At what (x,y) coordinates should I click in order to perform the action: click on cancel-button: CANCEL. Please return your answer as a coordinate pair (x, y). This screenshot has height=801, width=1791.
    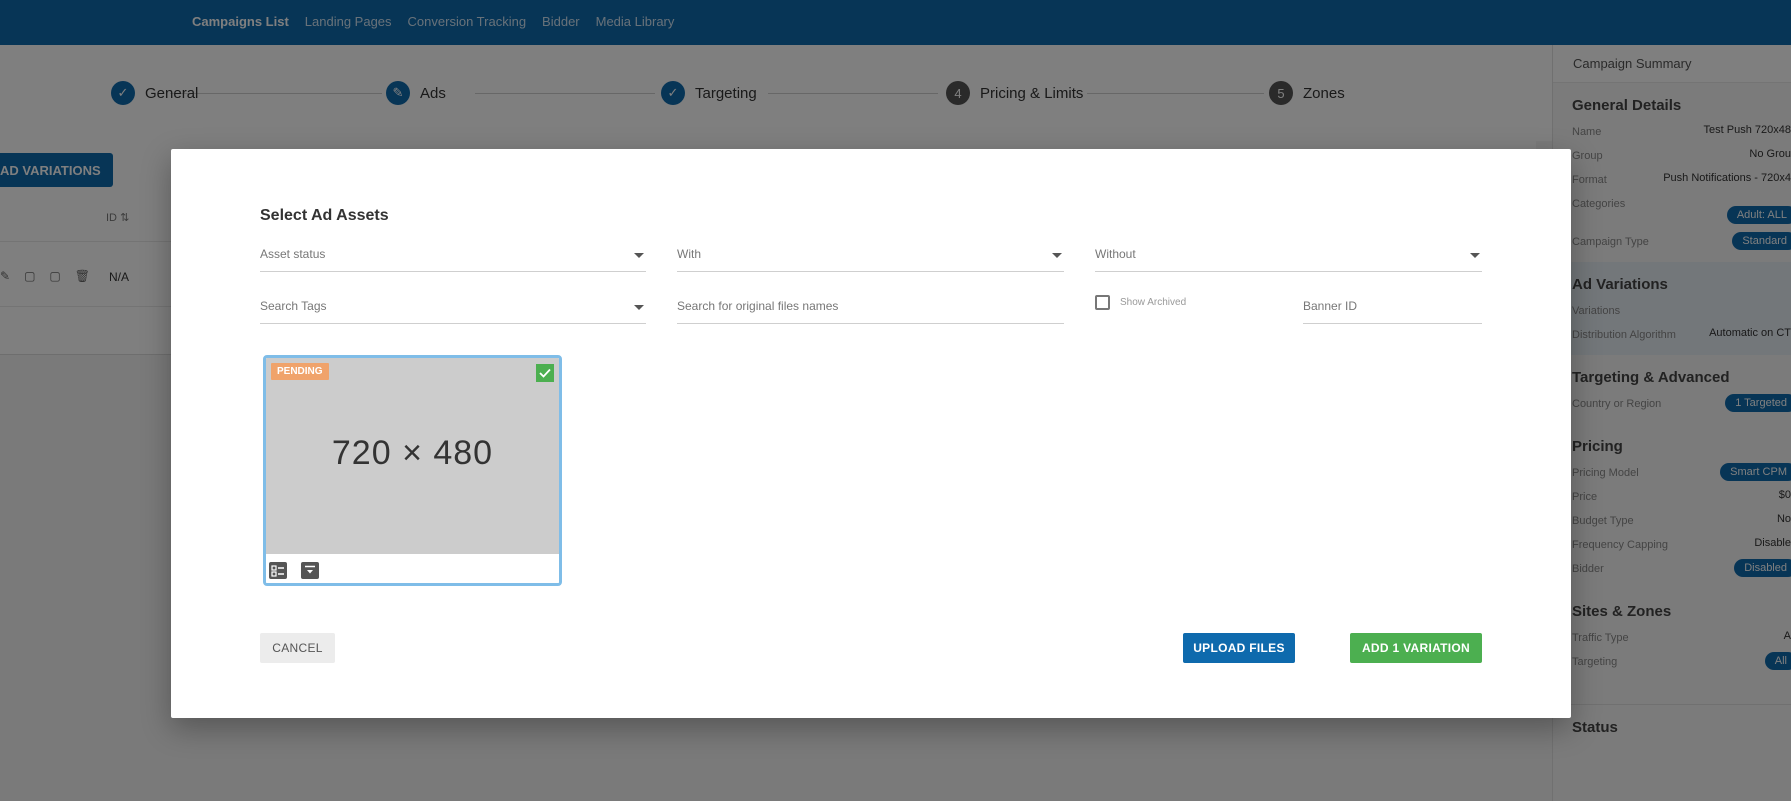
    Looking at the image, I should click on (297, 648).